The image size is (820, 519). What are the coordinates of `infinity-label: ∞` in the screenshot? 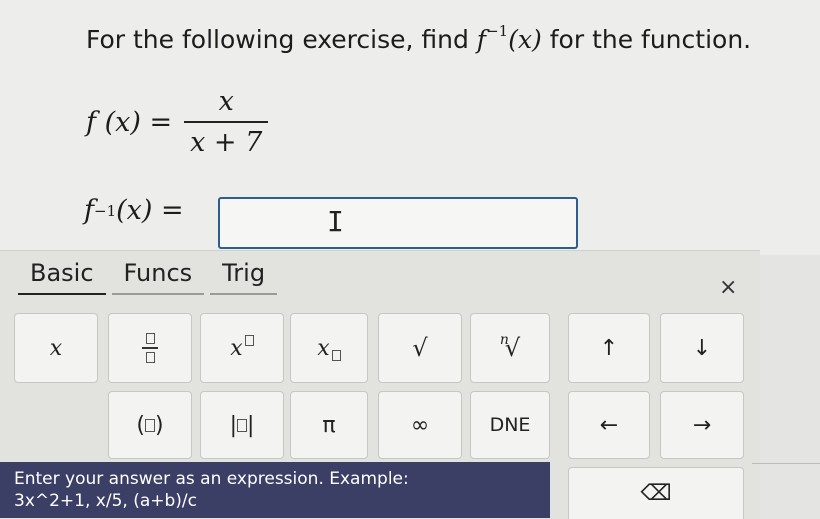 It's located at (420, 425).